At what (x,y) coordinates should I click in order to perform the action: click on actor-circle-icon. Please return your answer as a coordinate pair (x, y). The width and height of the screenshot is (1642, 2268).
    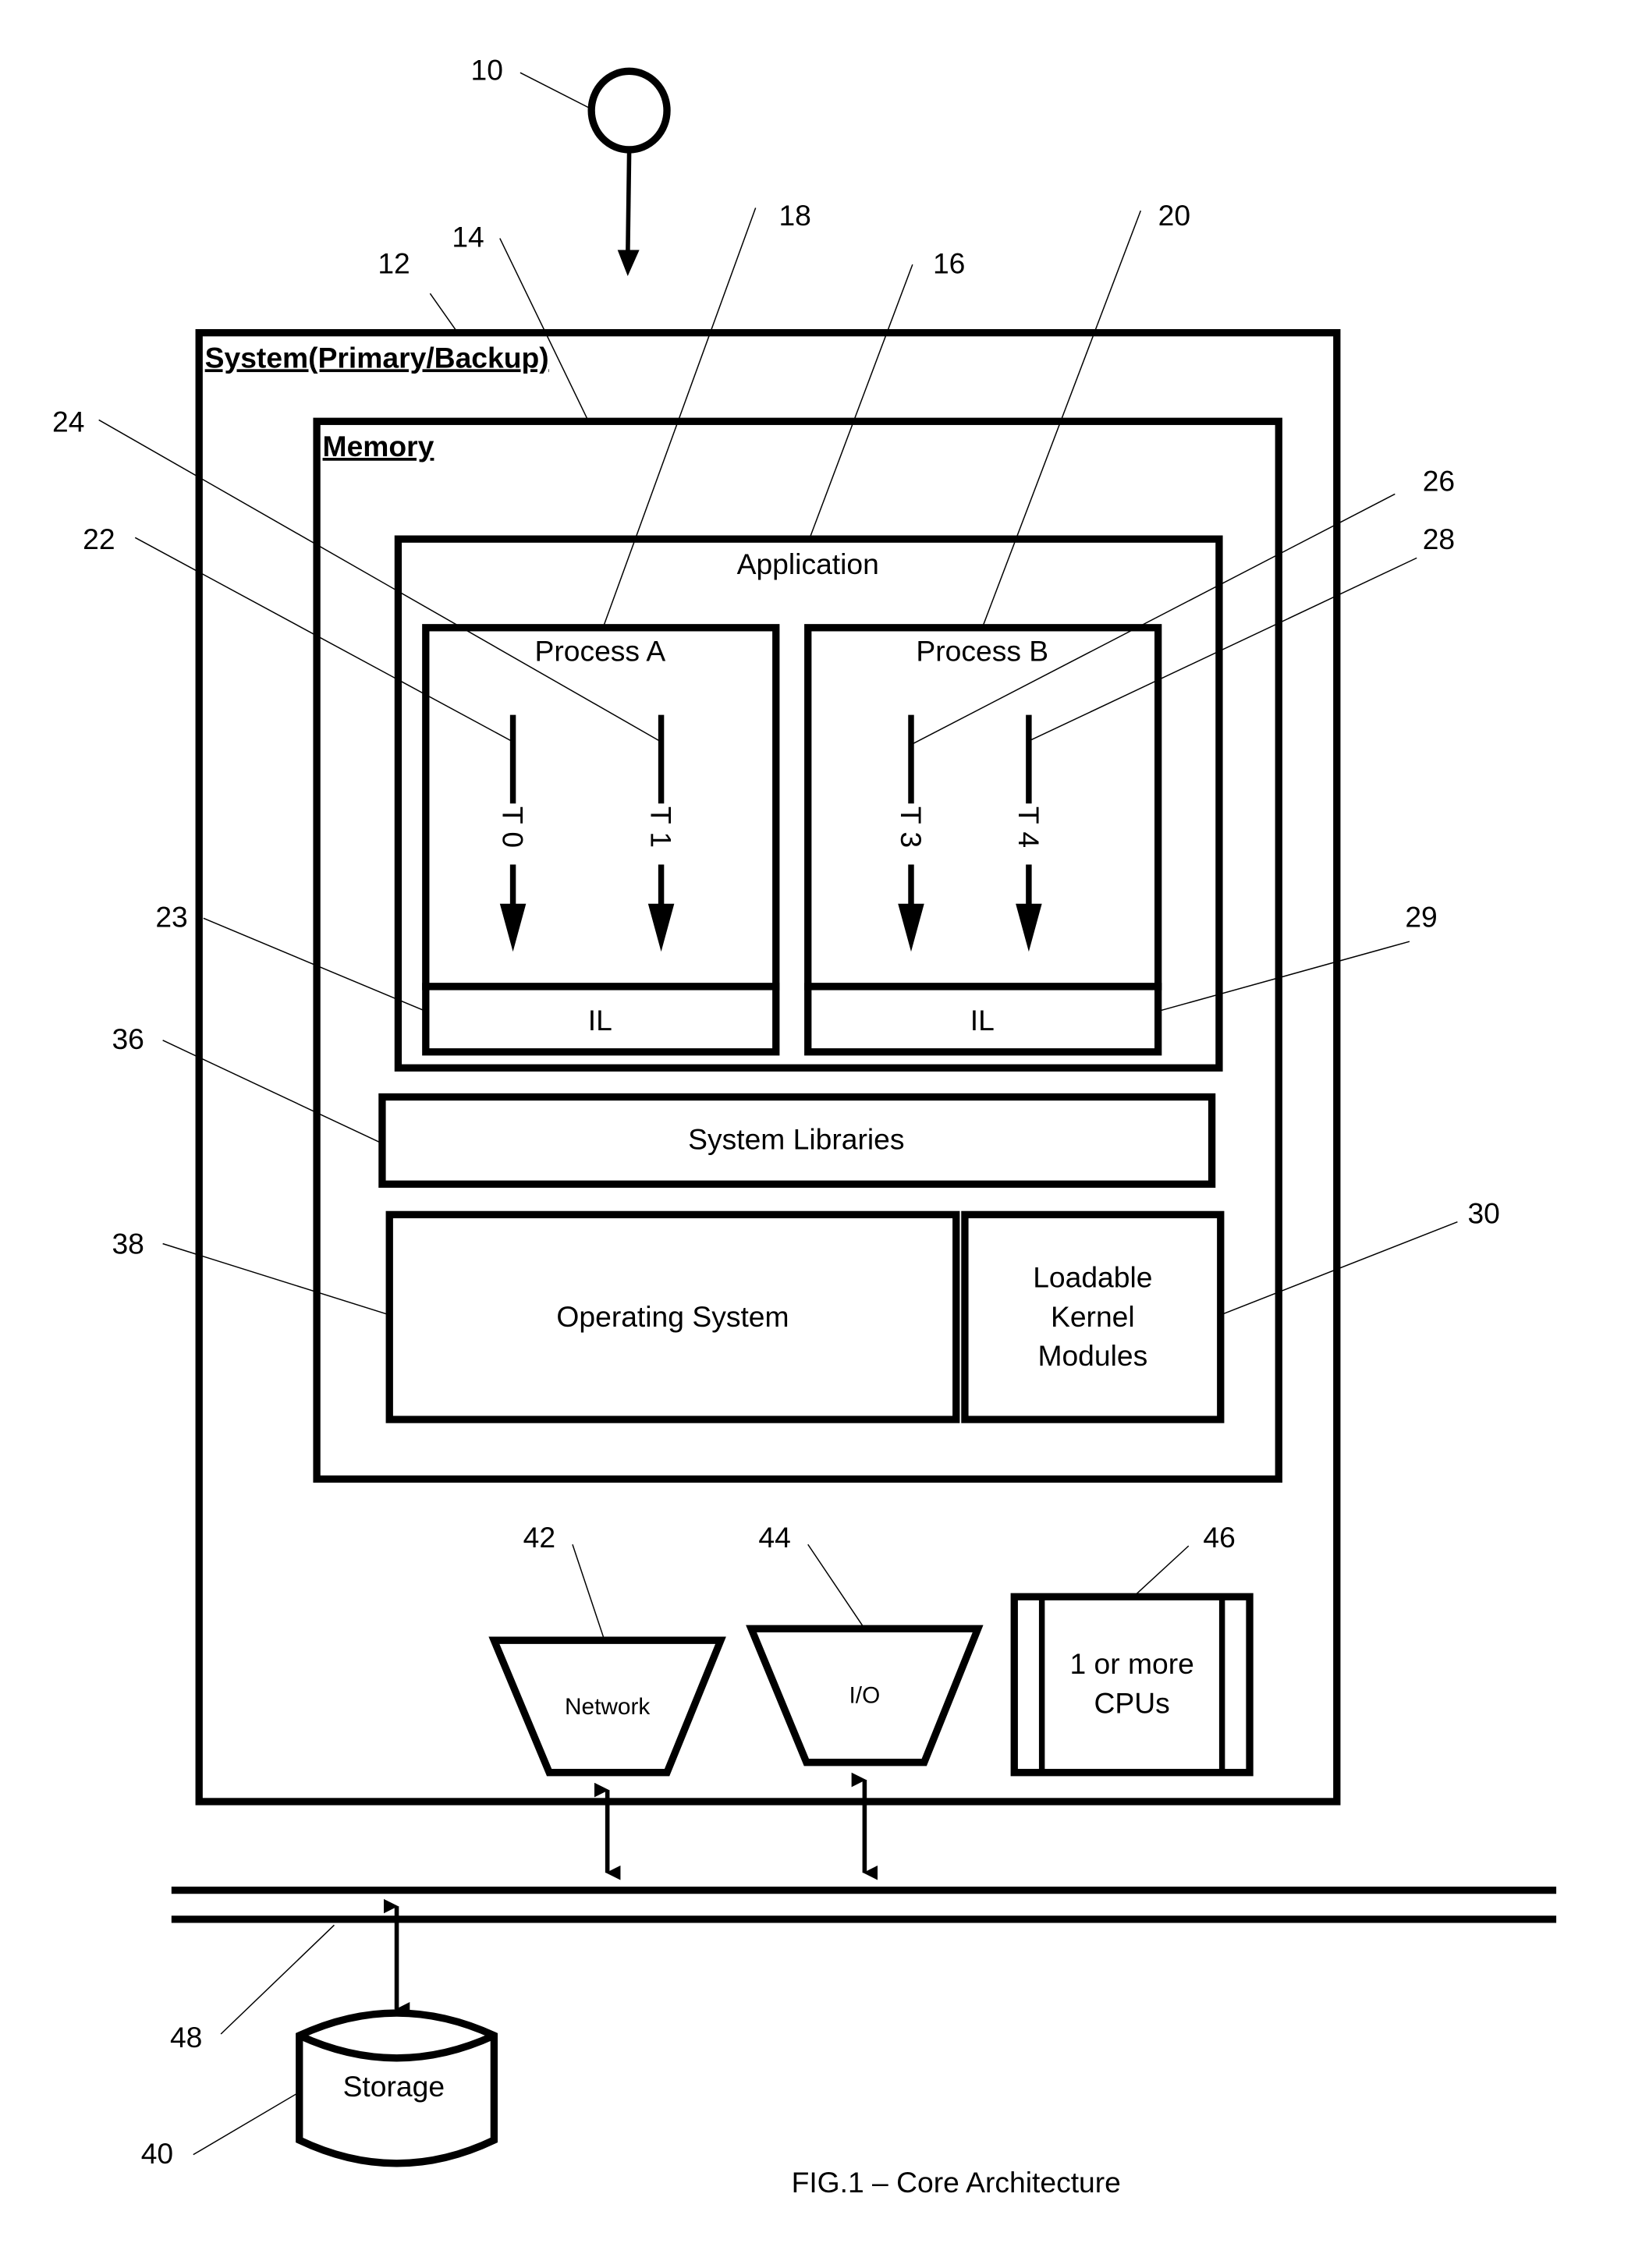
    Looking at the image, I should click on (629, 110).